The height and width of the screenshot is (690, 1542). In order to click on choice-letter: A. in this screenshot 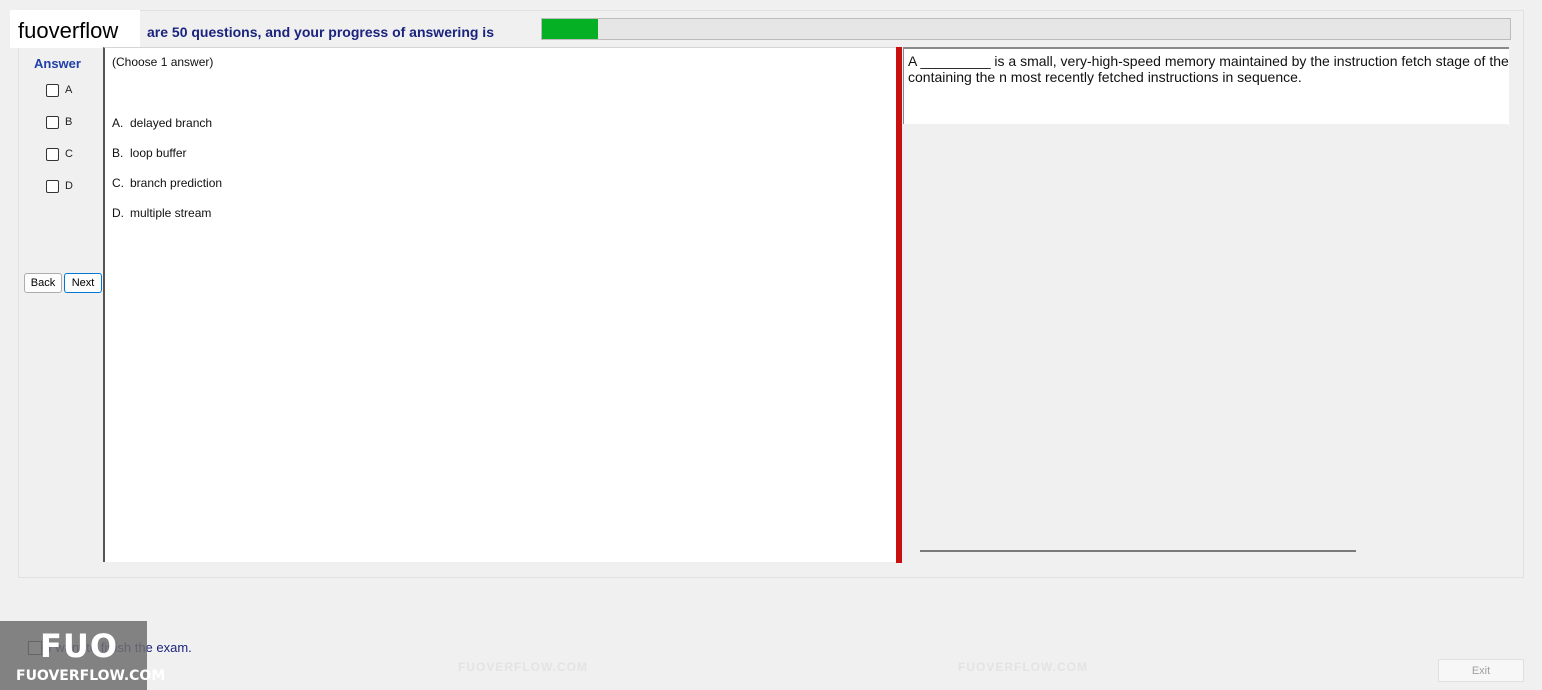, I will do `click(118, 123)`.